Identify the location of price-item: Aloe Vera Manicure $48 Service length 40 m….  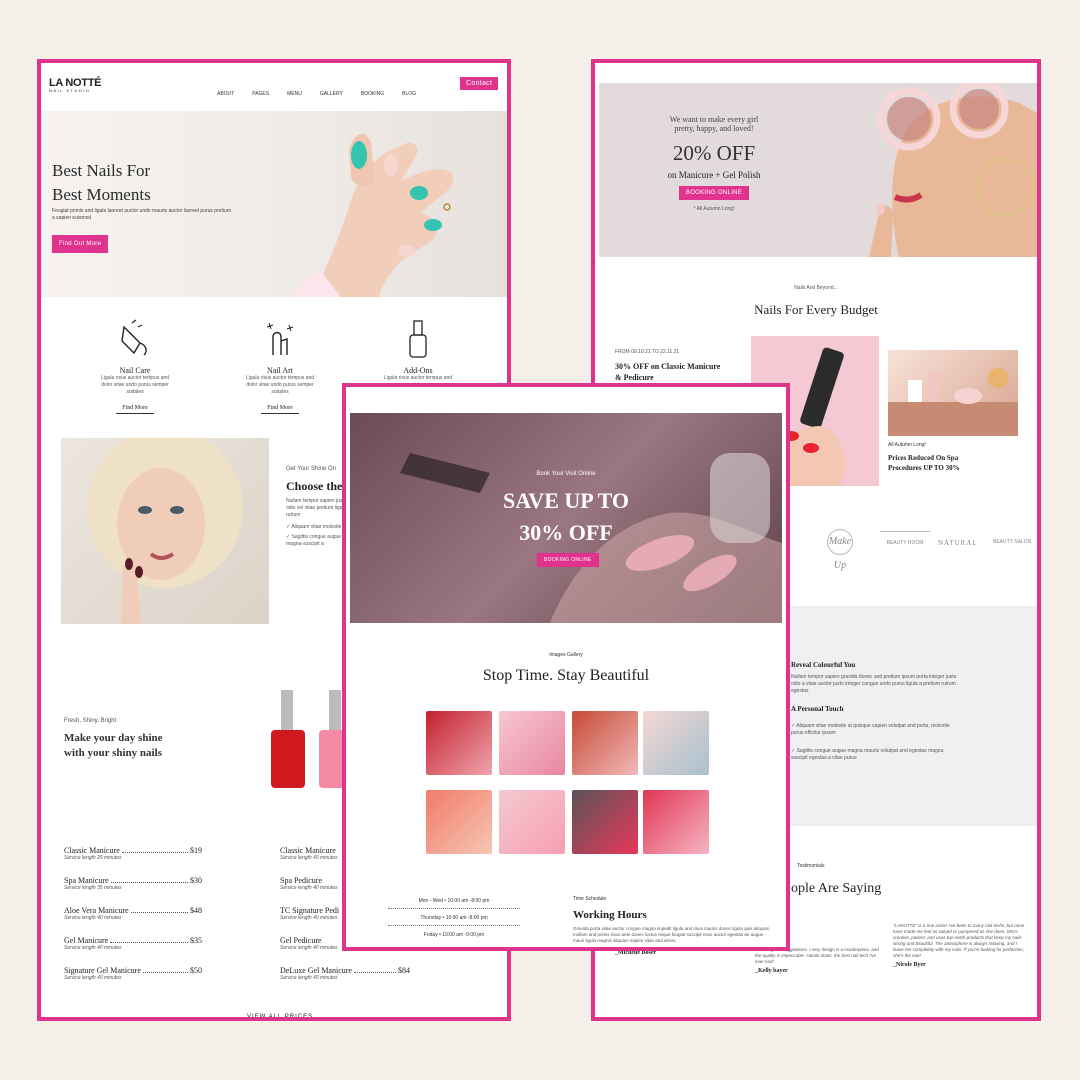
(133, 913).